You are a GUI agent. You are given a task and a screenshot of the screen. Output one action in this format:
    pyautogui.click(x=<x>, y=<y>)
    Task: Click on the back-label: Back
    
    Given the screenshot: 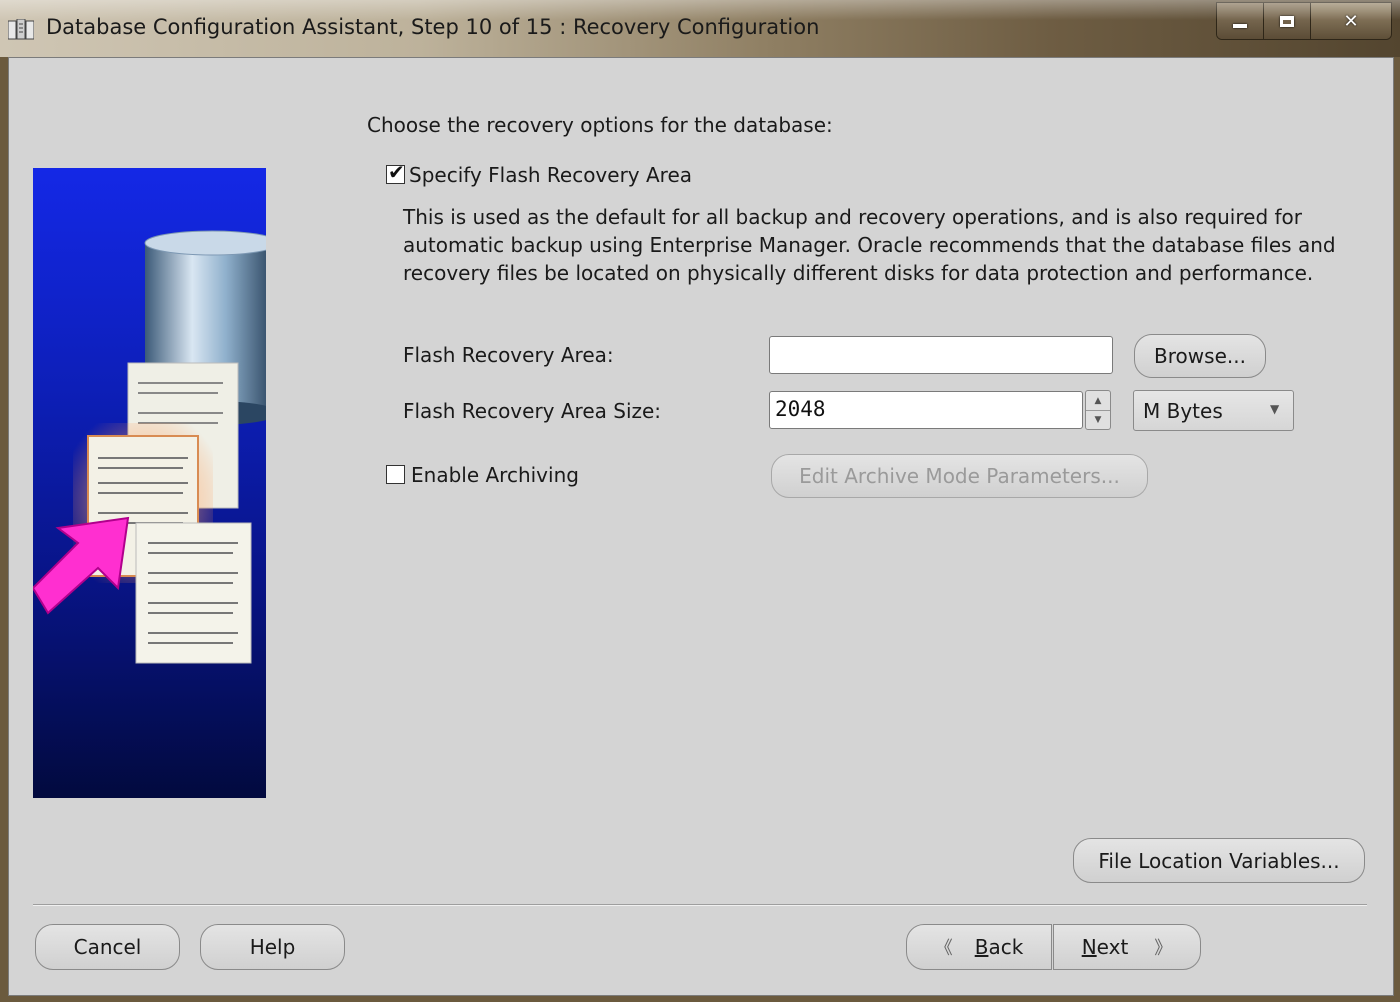 What is the action you would take?
    pyautogui.click(x=999, y=947)
    